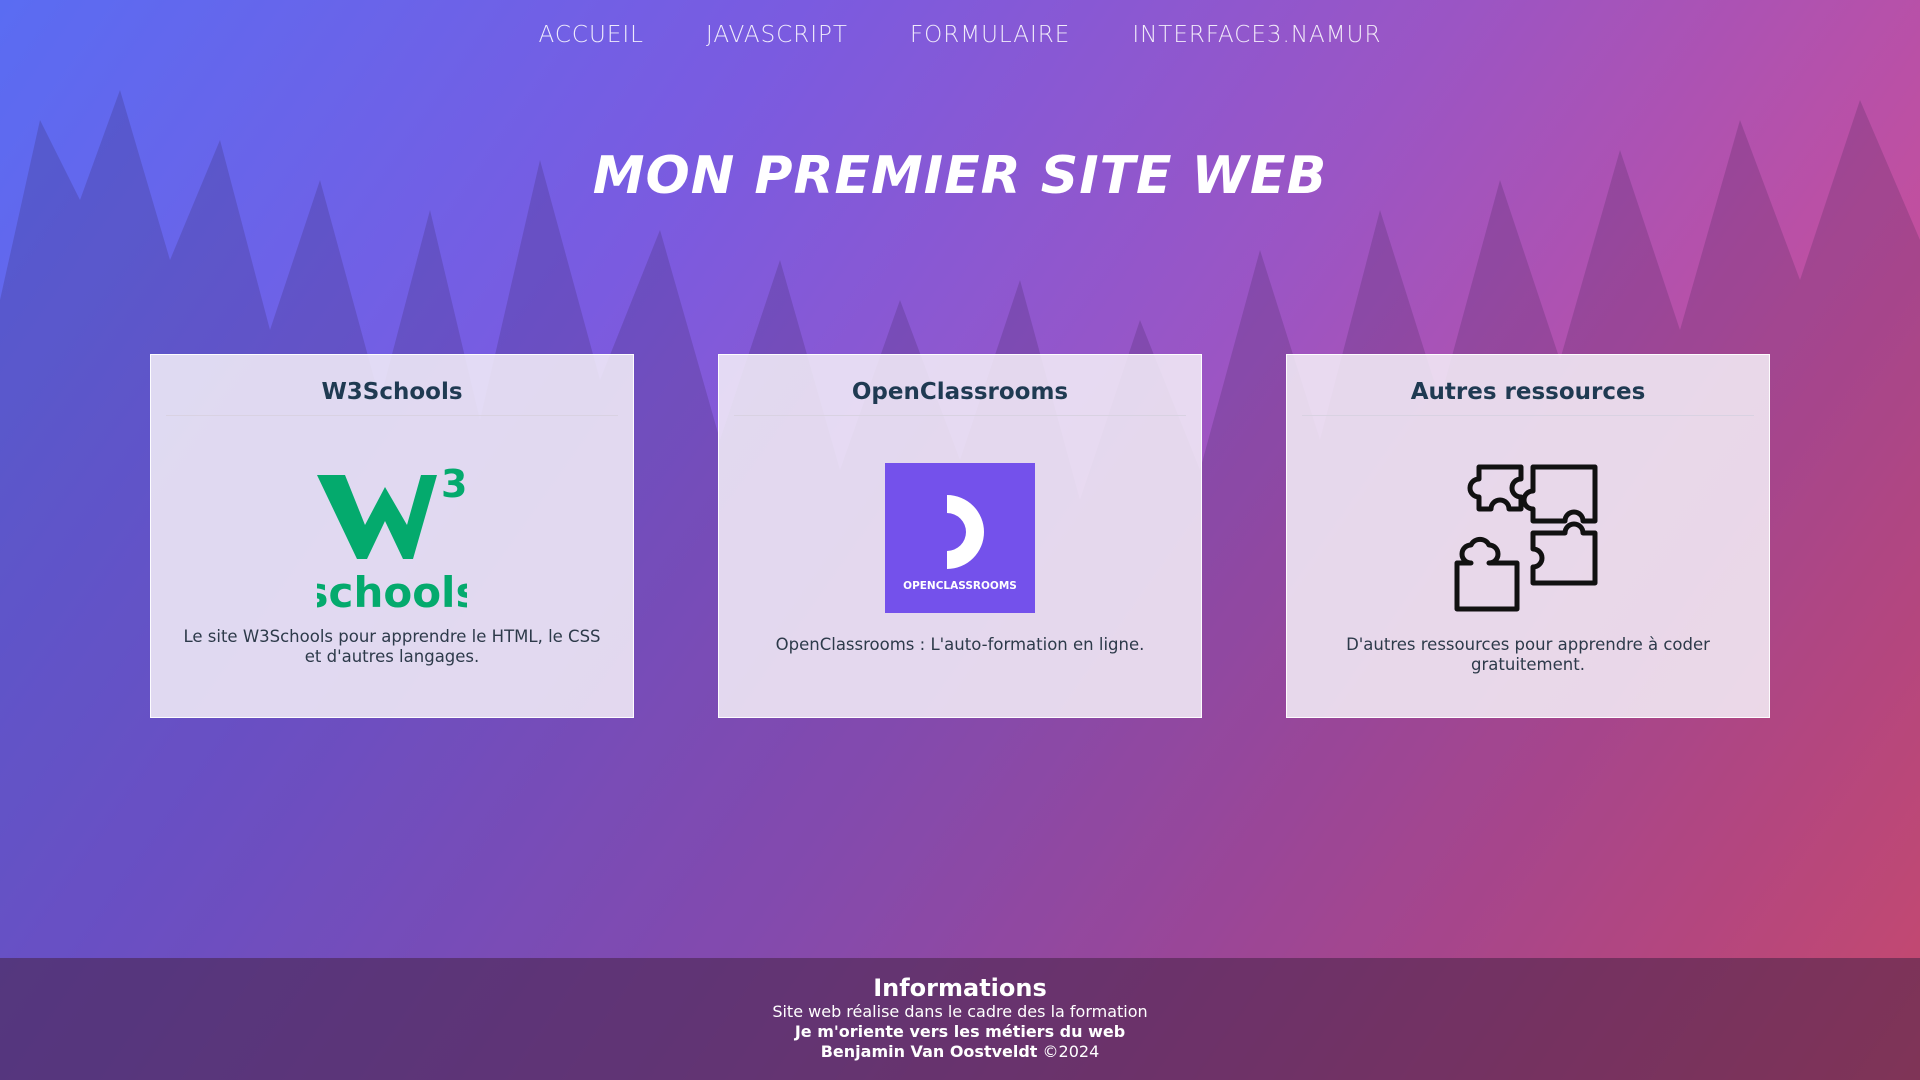 Image resolution: width=1920 pixels, height=1080 pixels. Describe the element at coordinates (392, 392) in the screenshot. I see `card-title: W3Schools` at that location.